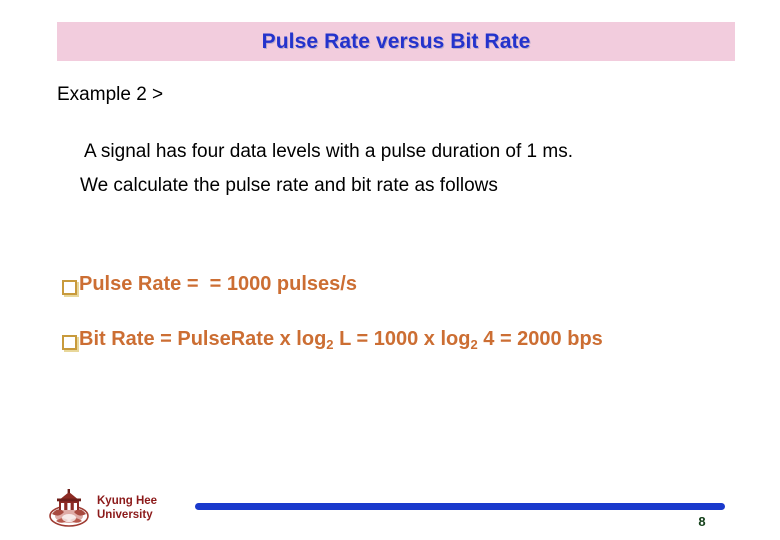 The height and width of the screenshot is (540, 780). Describe the element at coordinates (110, 94) in the screenshot. I see `example-label: Example 2 >` at that location.